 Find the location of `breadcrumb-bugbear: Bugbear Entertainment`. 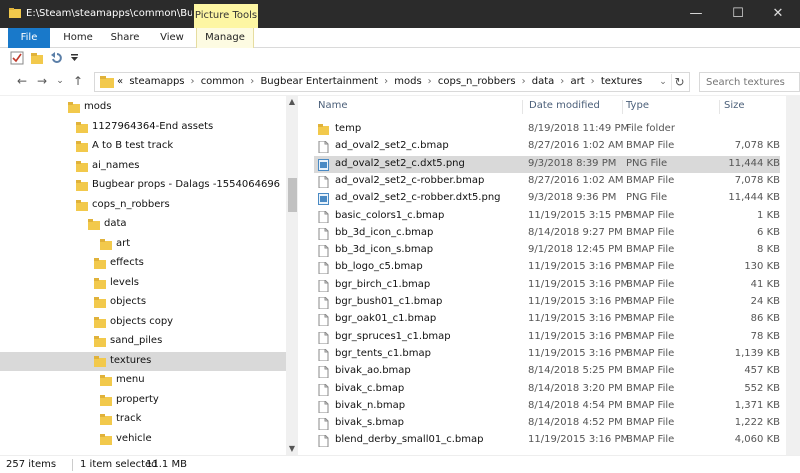

breadcrumb-bugbear: Bugbear Entertainment is located at coordinates (319, 81).